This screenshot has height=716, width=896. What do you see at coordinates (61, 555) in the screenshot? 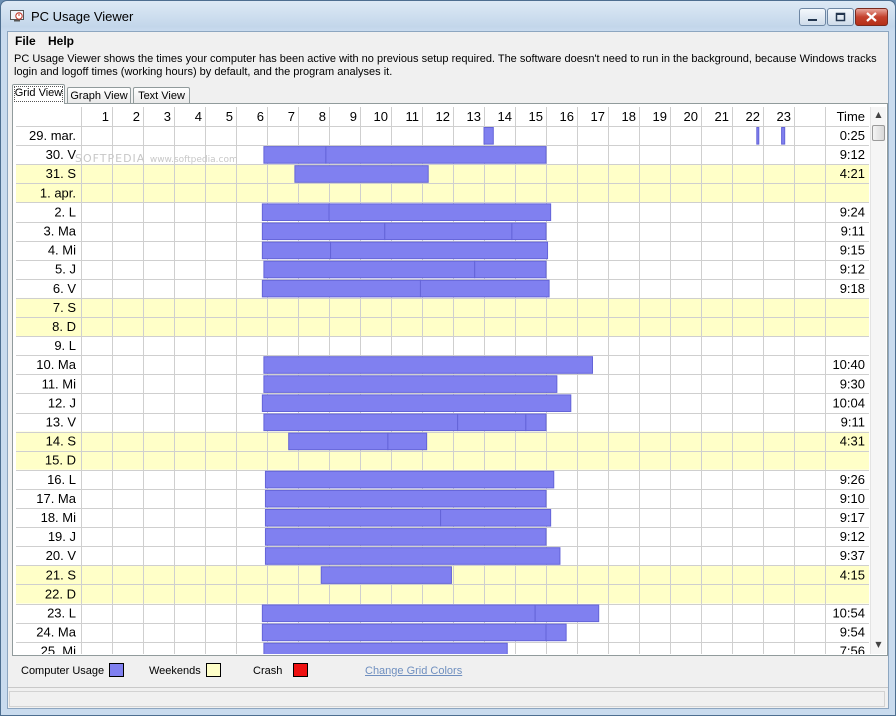
I see `row-date-label: 20. V` at bounding box center [61, 555].